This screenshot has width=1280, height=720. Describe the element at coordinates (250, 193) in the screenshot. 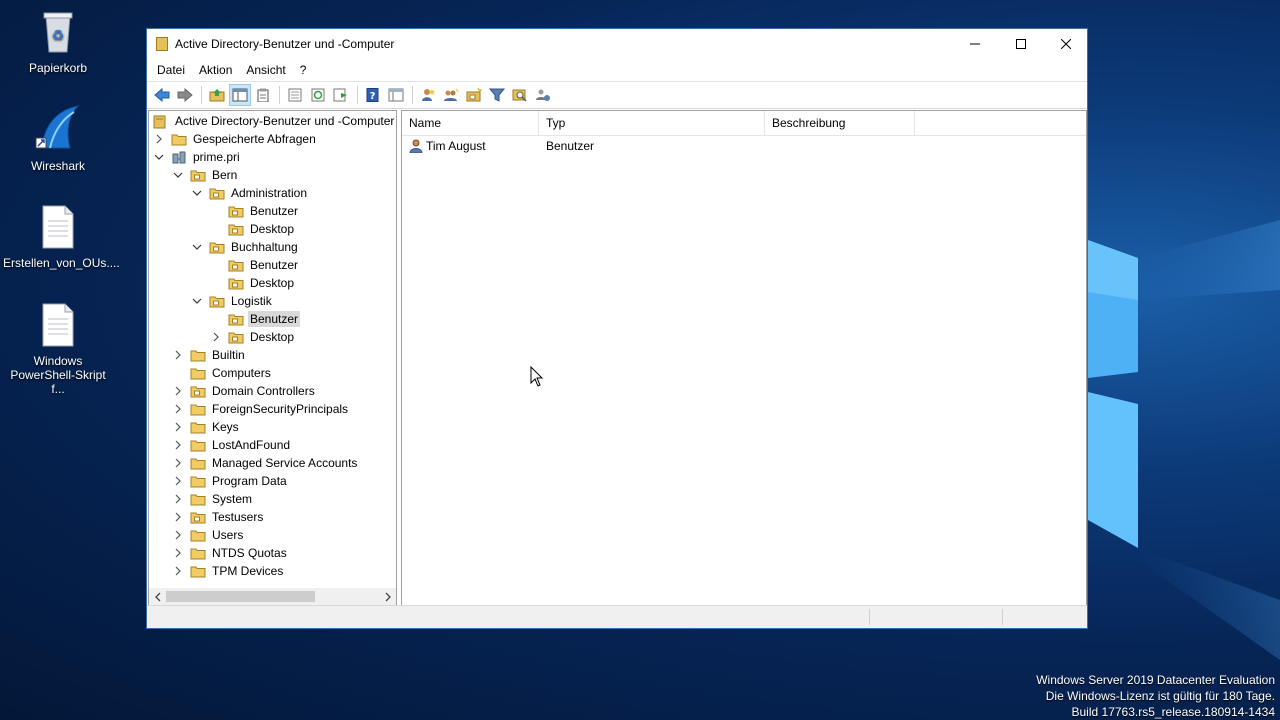

I see `tree-item: Administration` at that location.